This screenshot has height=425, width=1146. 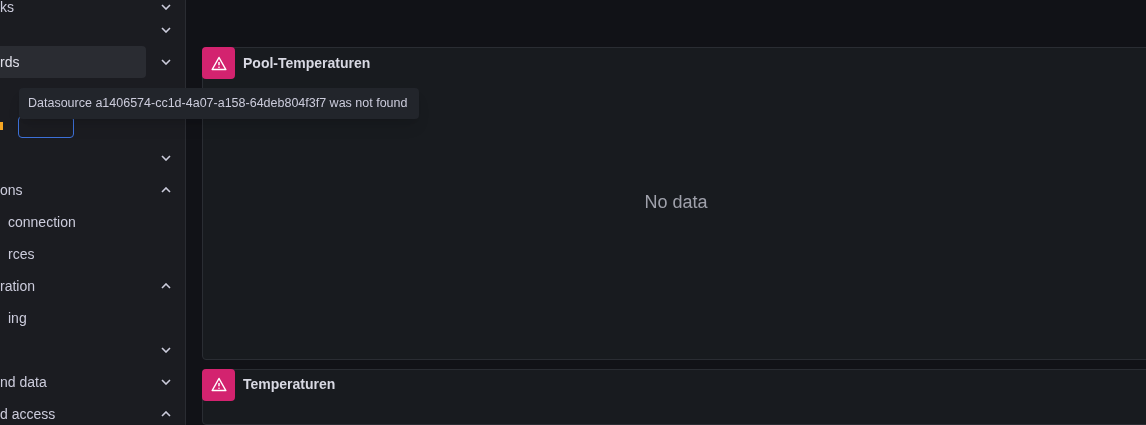 What do you see at coordinates (676, 203) in the screenshot?
I see `no-data-message: No data` at bounding box center [676, 203].